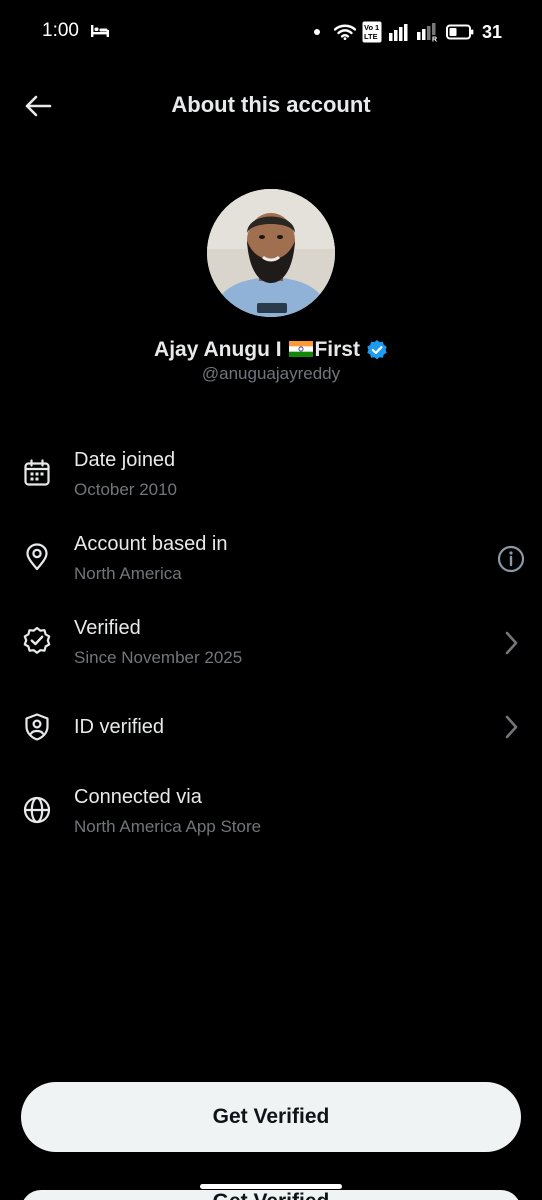 The height and width of the screenshot is (1200, 542). Describe the element at coordinates (107, 628) in the screenshot. I see `info-title: Verified` at that location.